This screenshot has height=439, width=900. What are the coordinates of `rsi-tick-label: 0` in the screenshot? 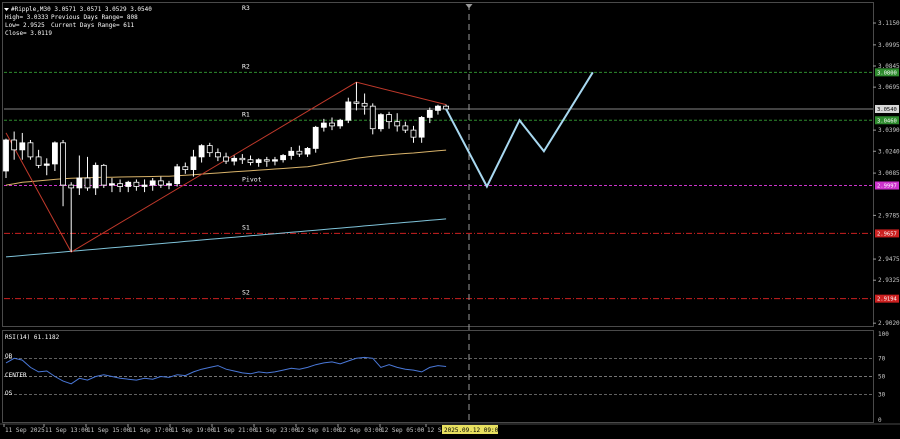 It's located at (880, 420).